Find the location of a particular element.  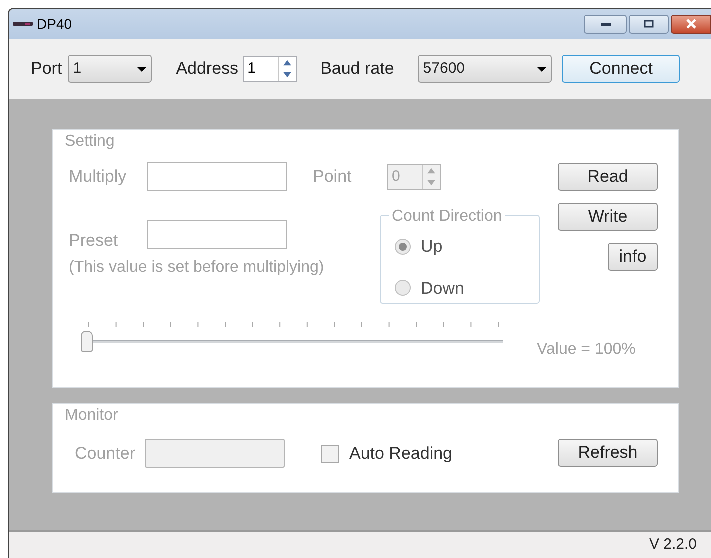

maximize-button is located at coordinates (649, 24).